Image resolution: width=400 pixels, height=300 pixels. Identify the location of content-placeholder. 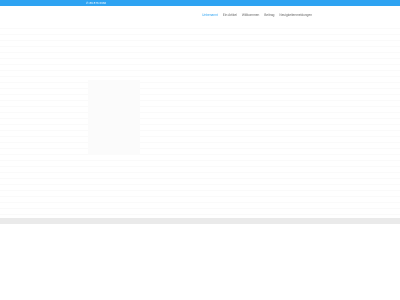
(114, 117).